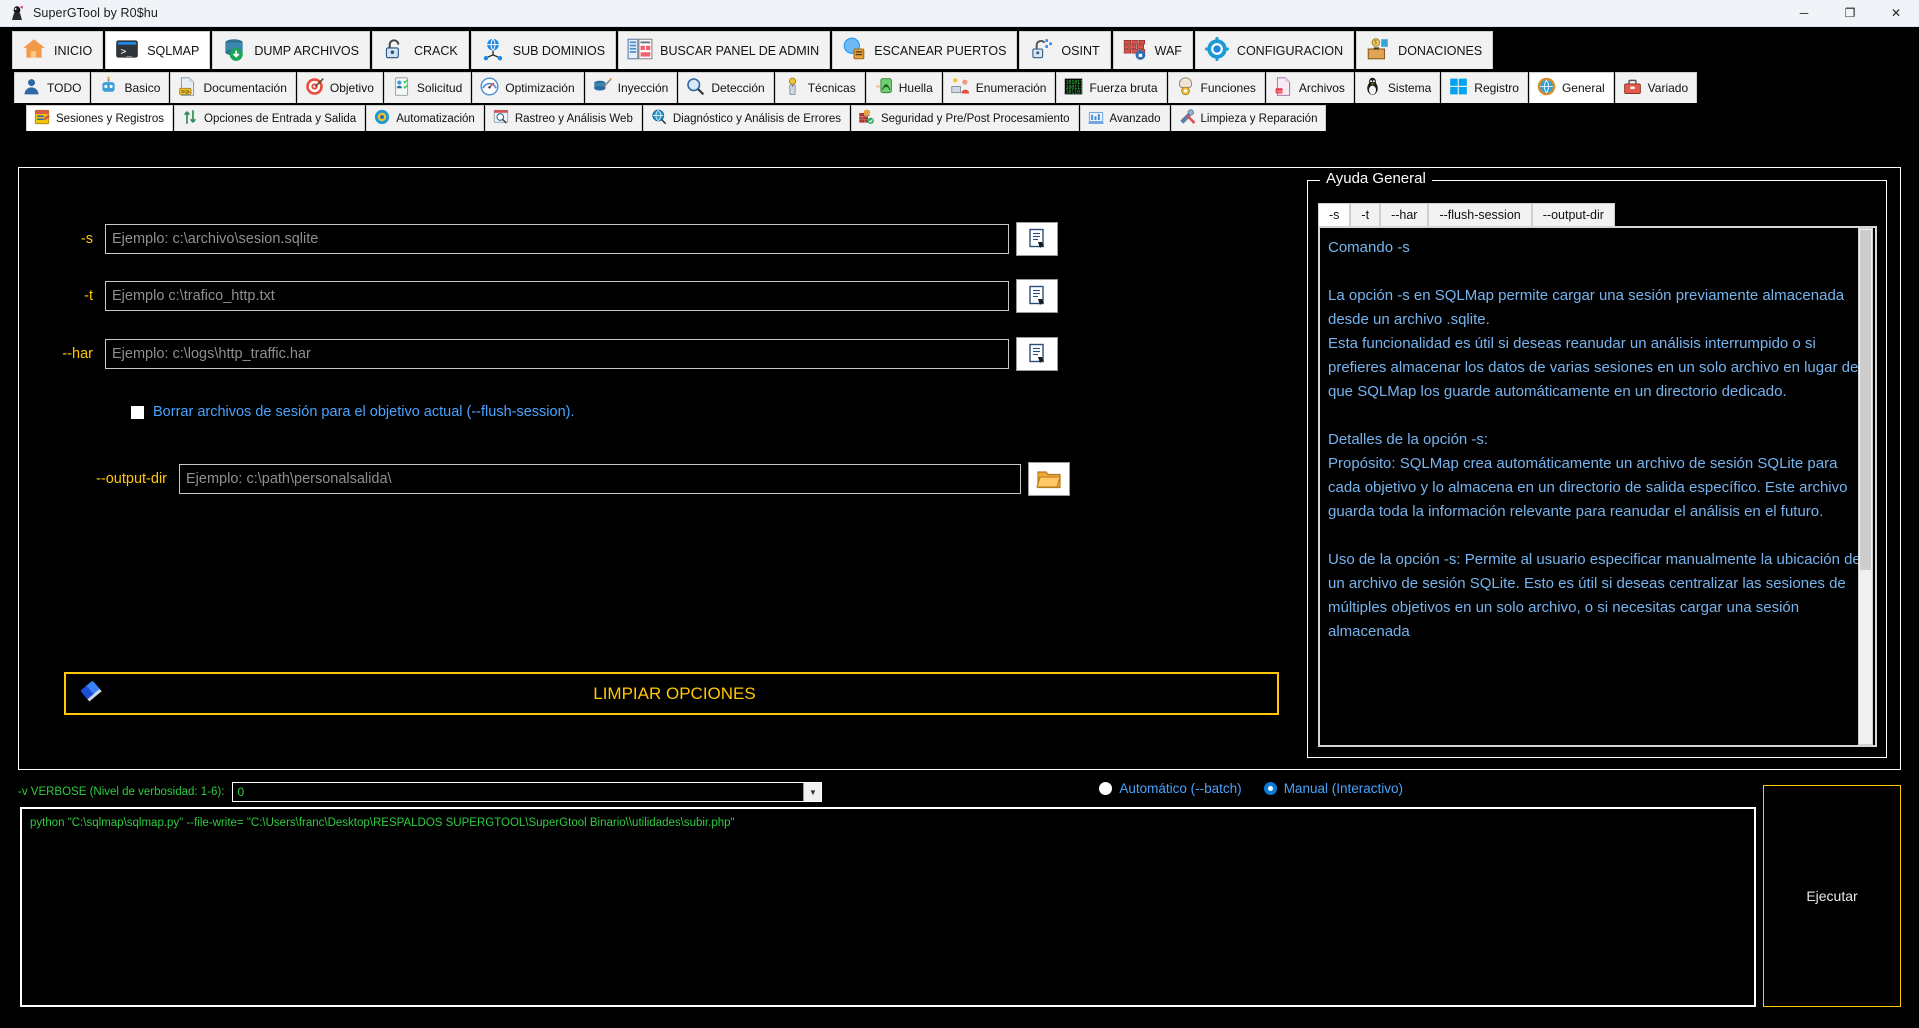  I want to click on main-tab-configuracion: CONFIGURACION, so click(1274, 50).